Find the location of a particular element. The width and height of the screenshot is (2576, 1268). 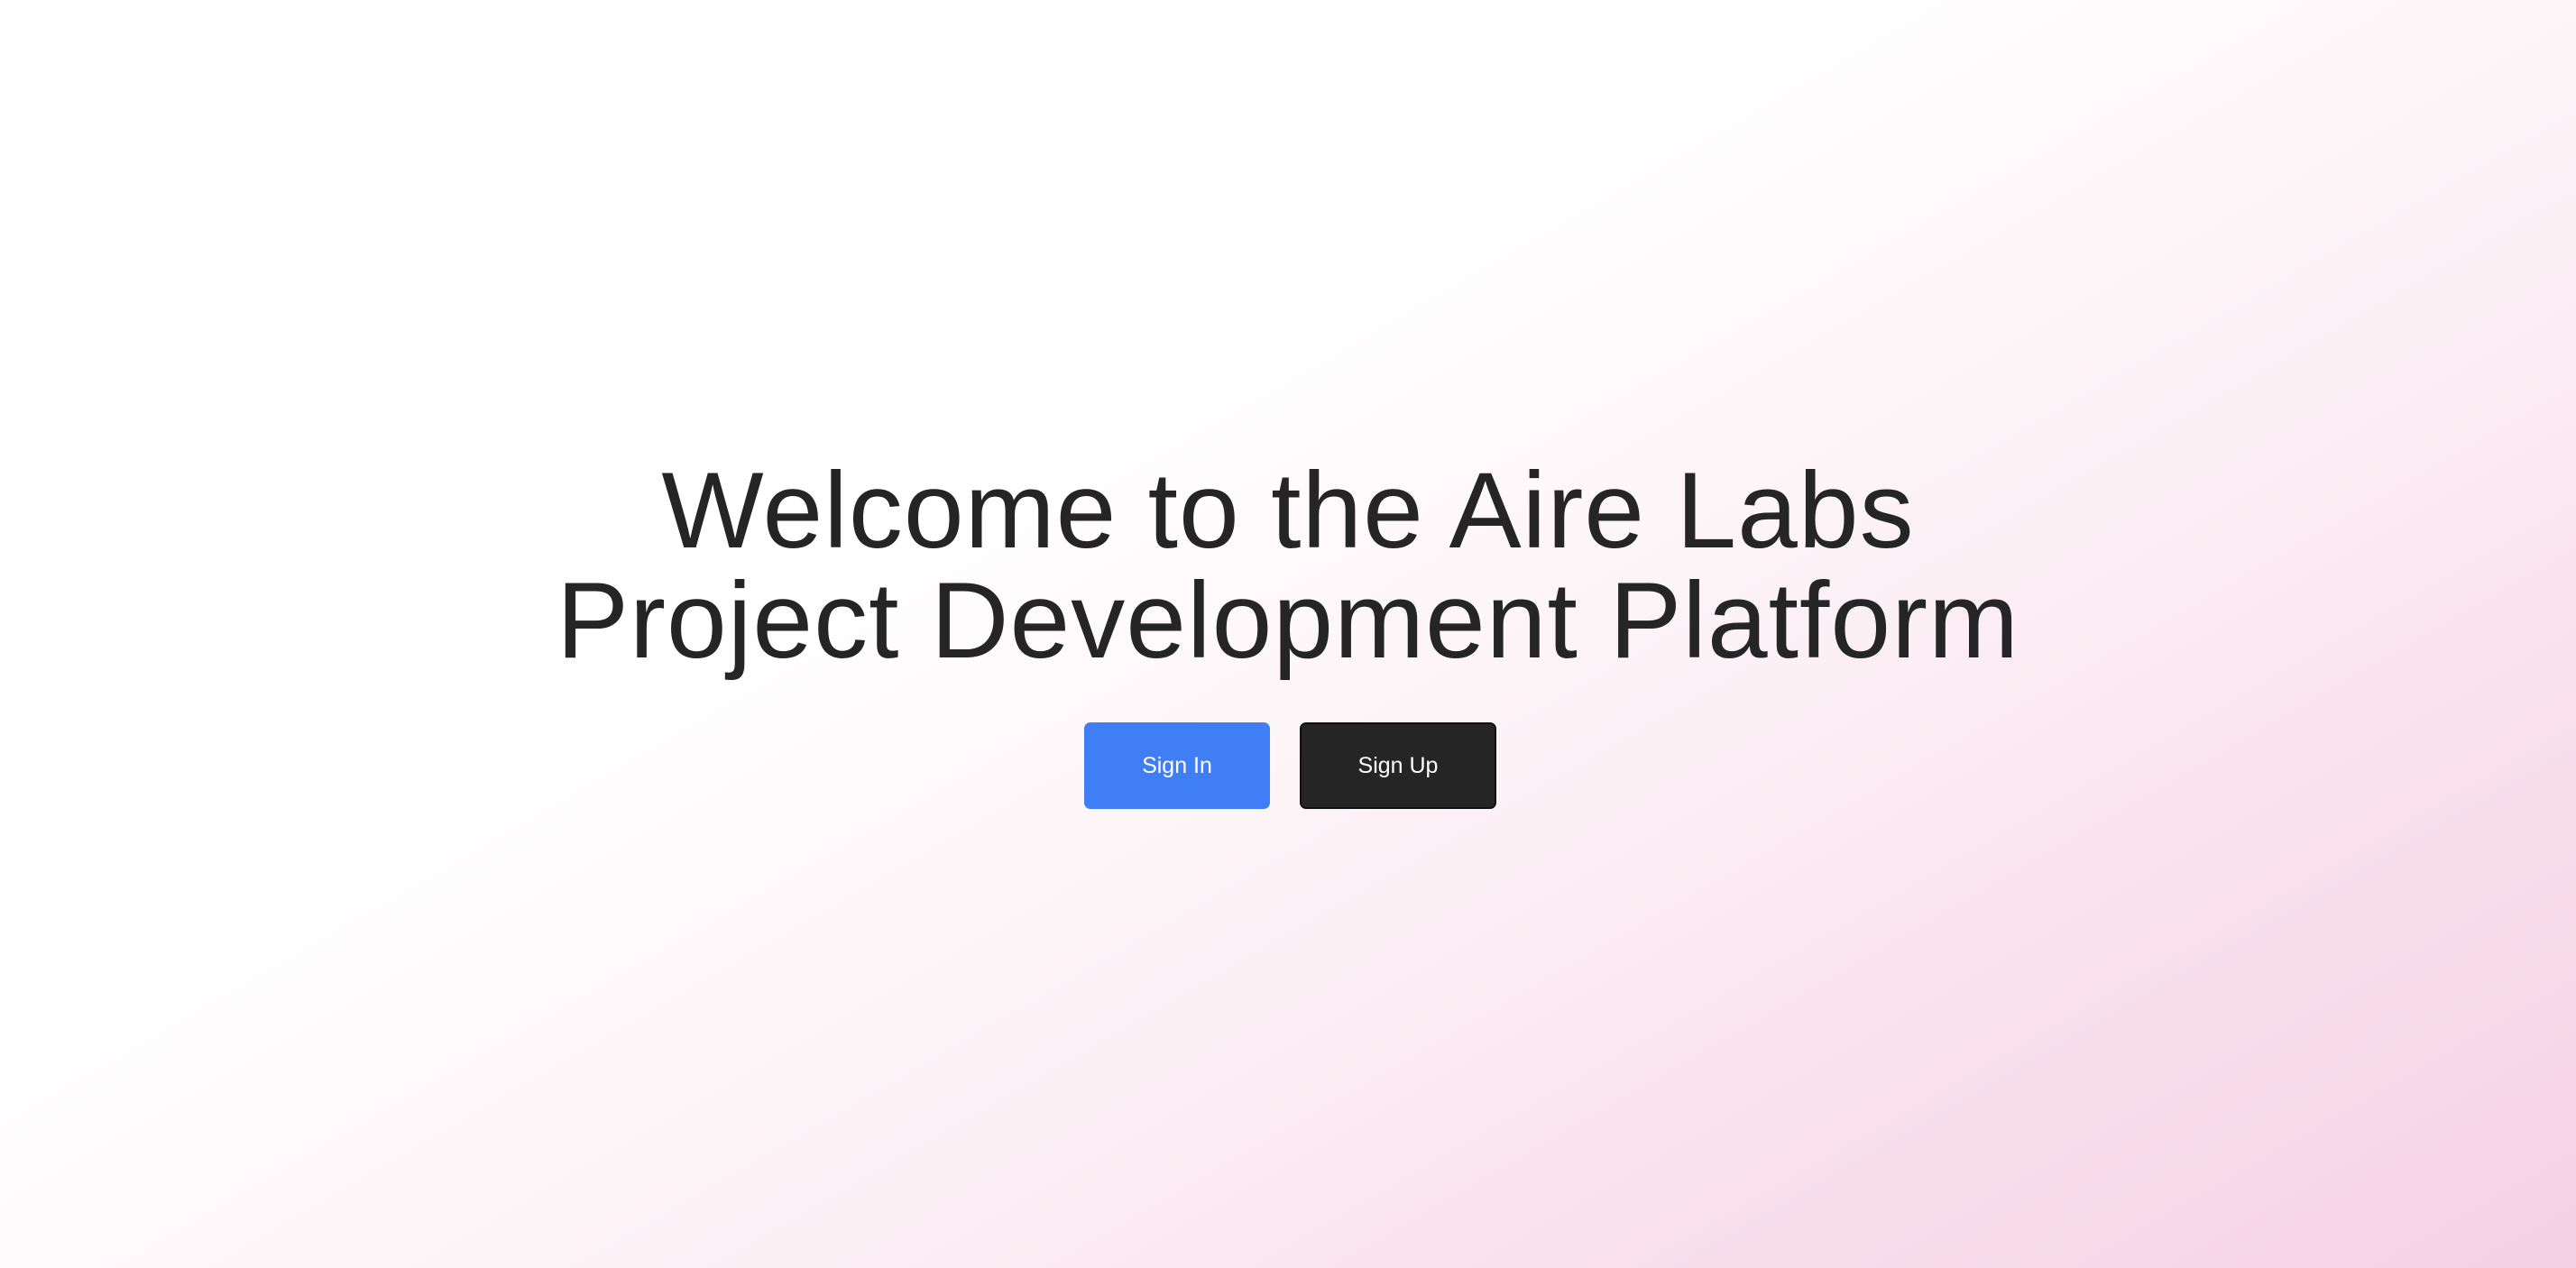

page-title-line-1: Welcome to the Aire Labs is located at coordinates (1288, 510).